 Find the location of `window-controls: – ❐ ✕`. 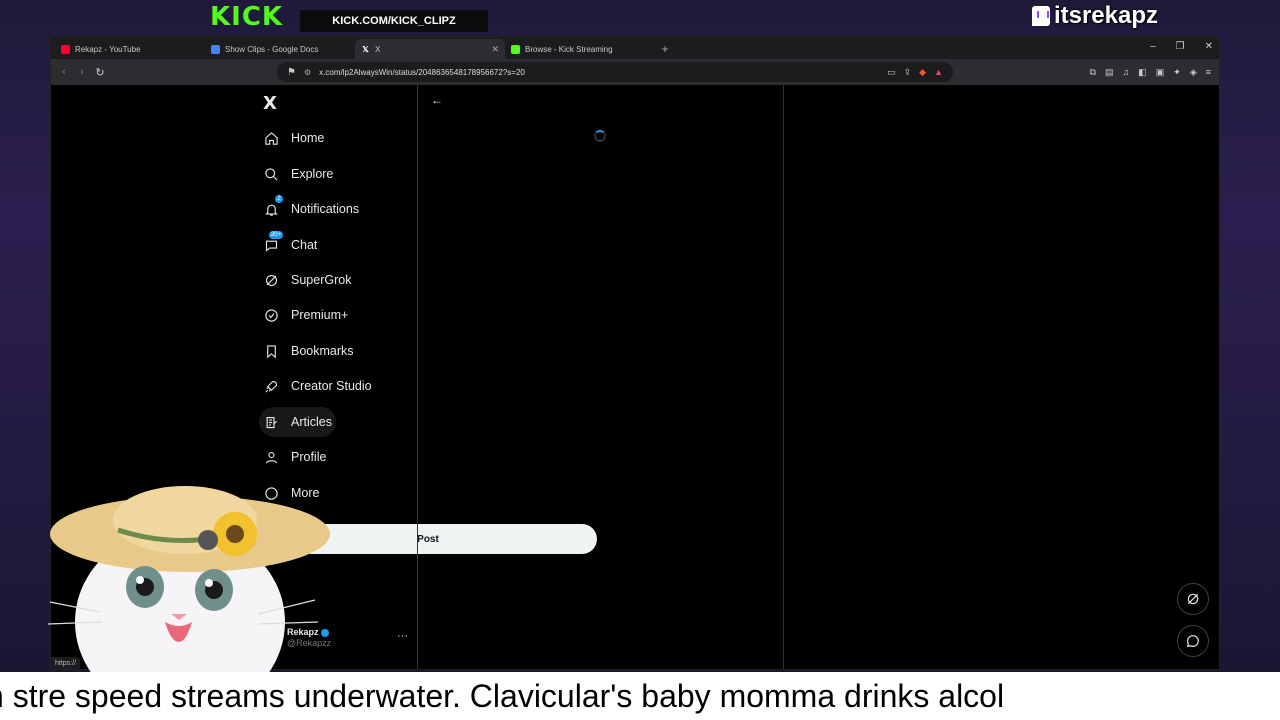

window-controls: – ❐ ✕ is located at coordinates (1181, 46).